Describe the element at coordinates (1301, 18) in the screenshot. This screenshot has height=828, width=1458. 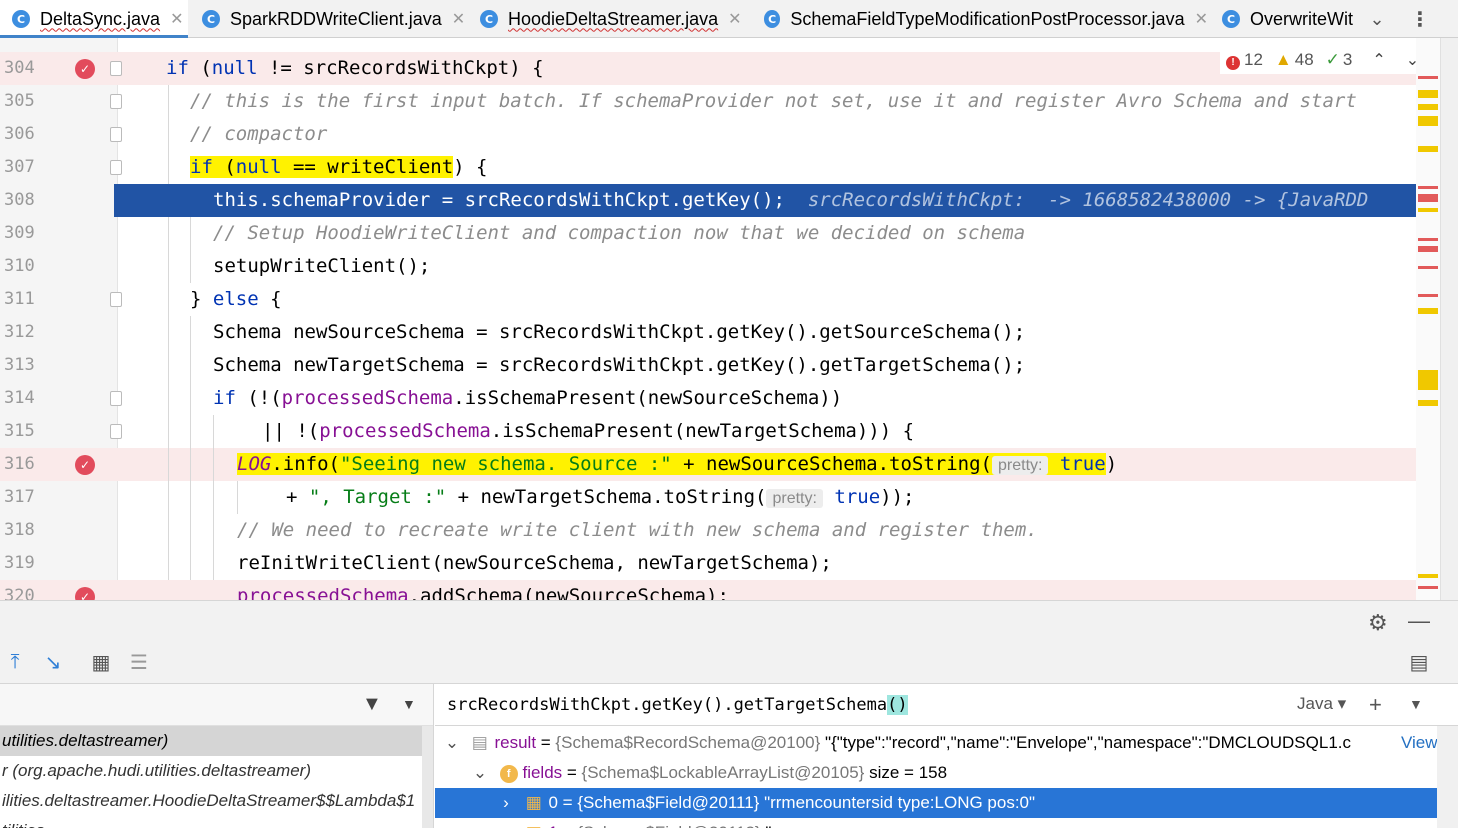
I see `tab-label: OverwriteWit` at that location.